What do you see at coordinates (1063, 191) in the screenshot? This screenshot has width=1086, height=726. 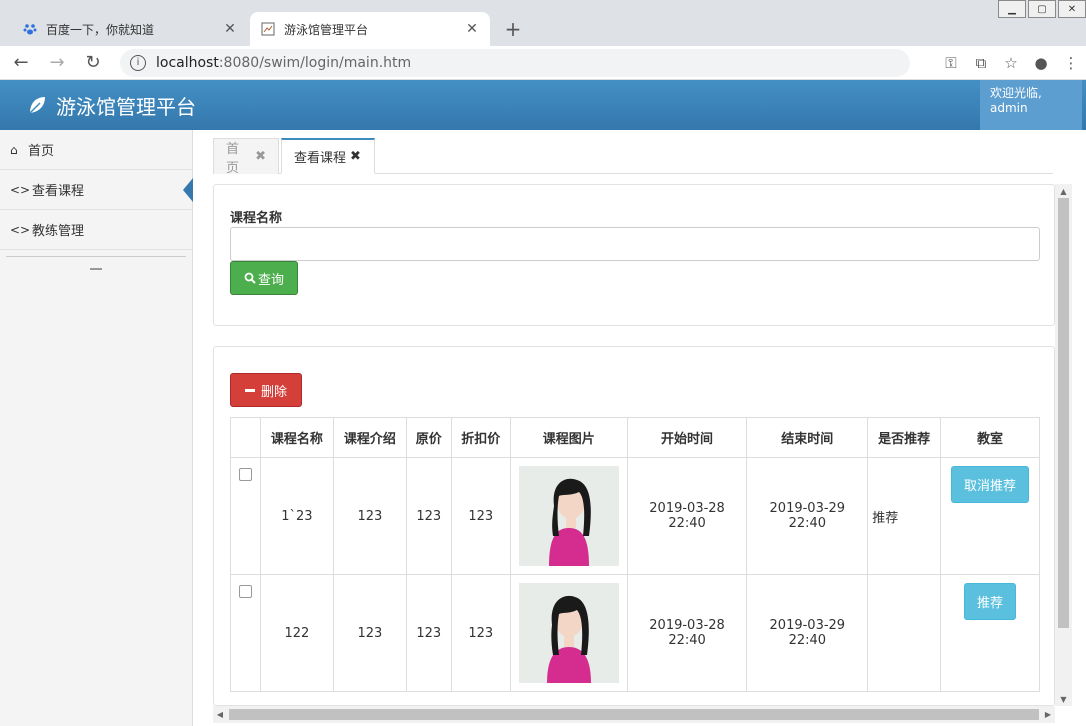 I see `scroll-up-icon: ▲` at bounding box center [1063, 191].